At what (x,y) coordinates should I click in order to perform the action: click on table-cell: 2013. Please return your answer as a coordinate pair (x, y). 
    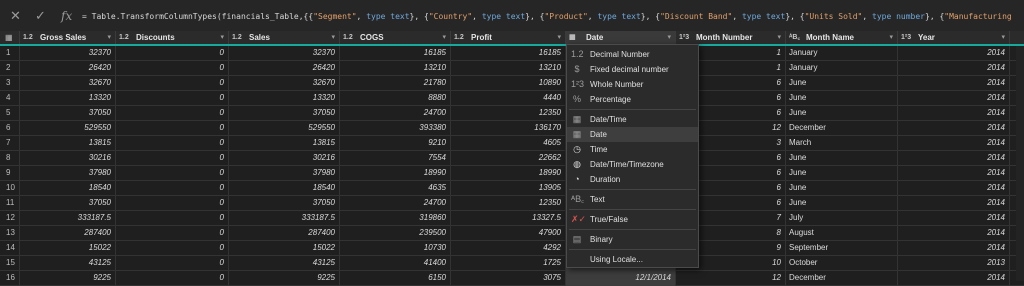
    Looking at the image, I should click on (954, 263).